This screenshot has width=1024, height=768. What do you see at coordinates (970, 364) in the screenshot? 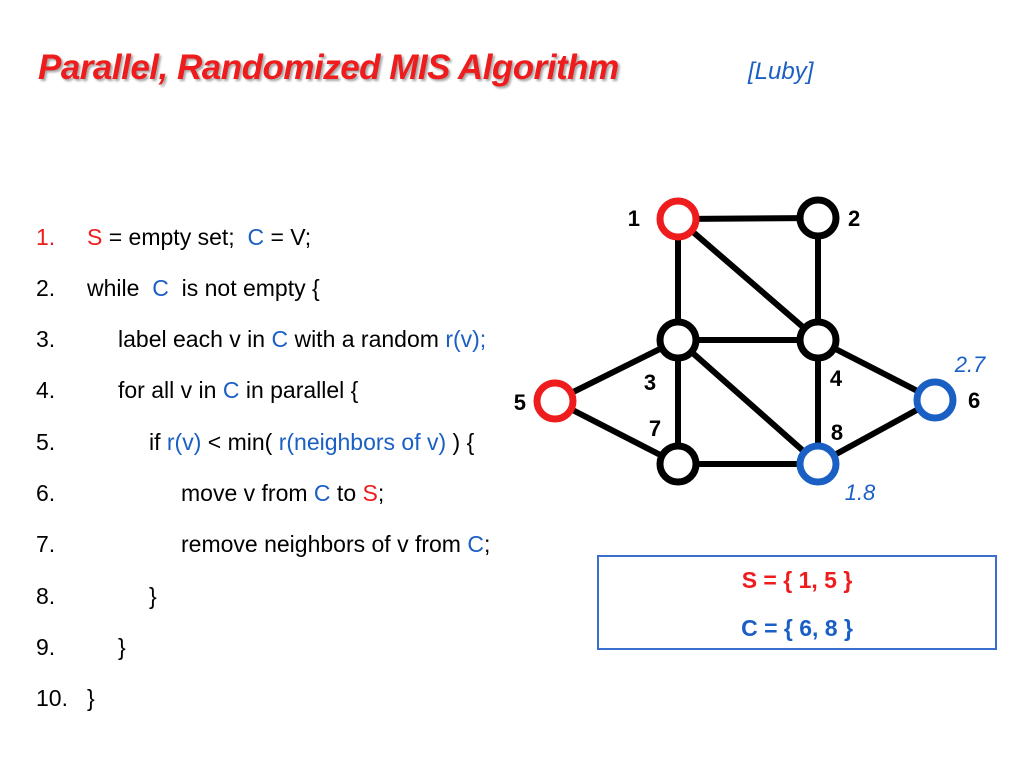
I see `random-value-label-6: 2.7` at bounding box center [970, 364].